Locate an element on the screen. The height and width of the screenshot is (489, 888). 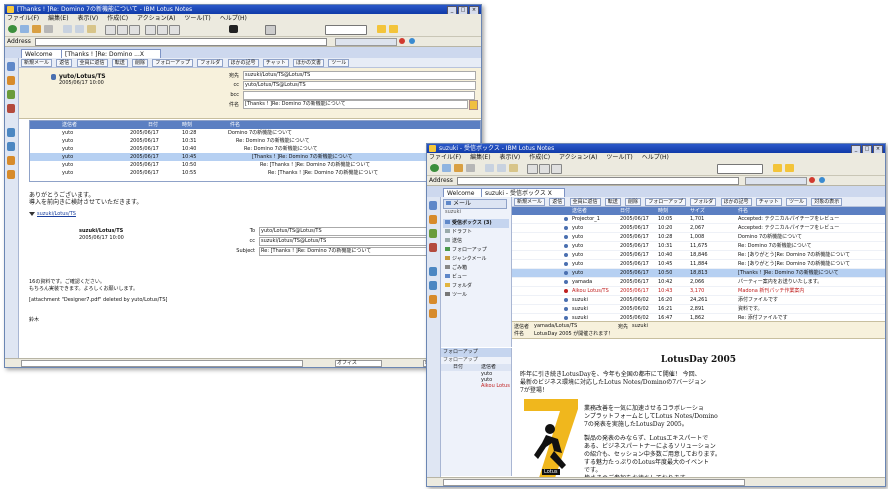
copy-icon is located at coordinates (501, 168).